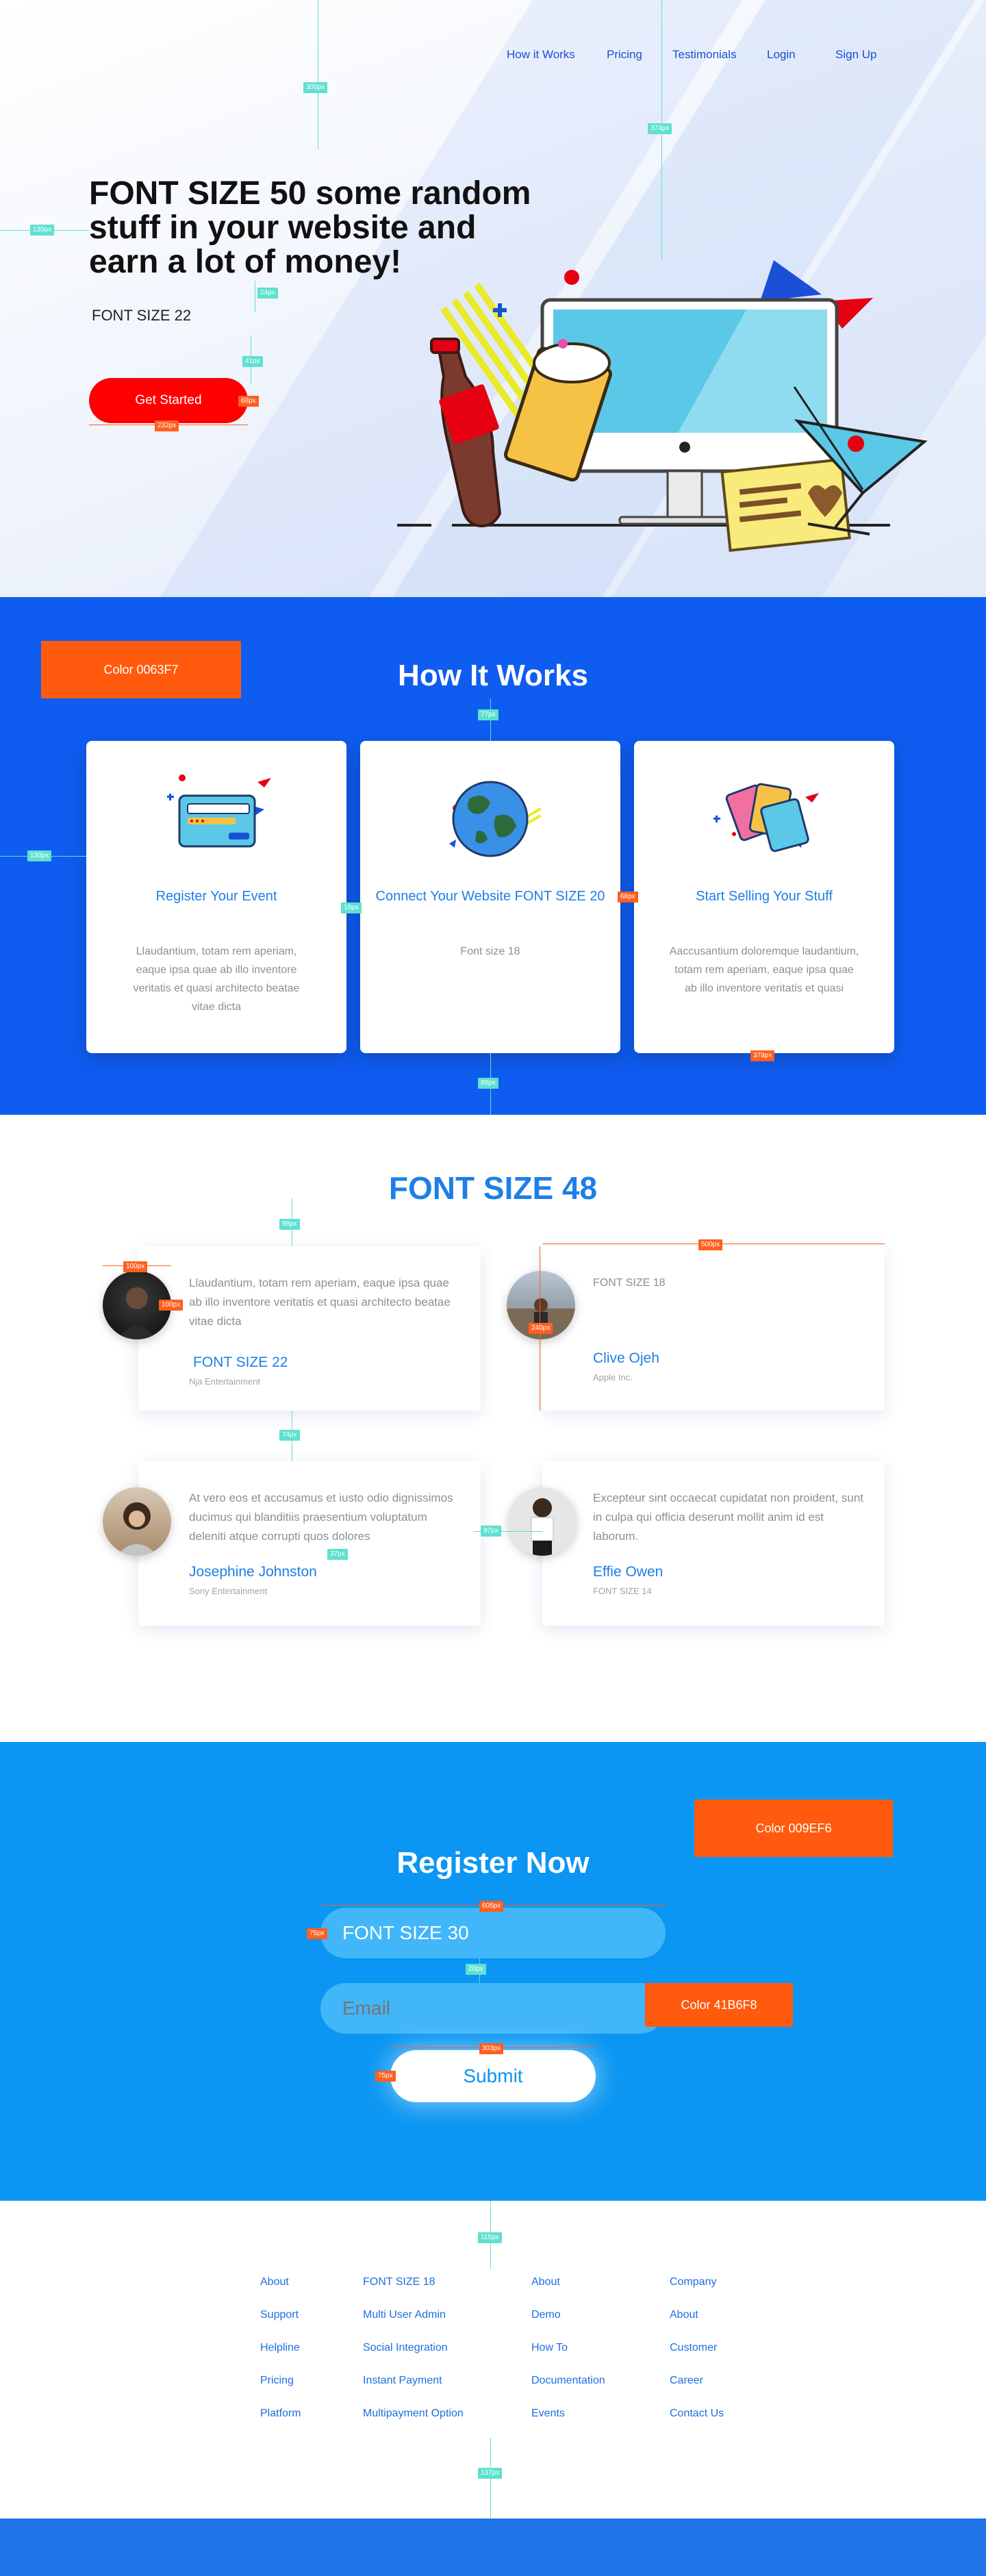 This screenshot has height=2576, width=986. Describe the element at coordinates (142, 315) in the screenshot. I see `hero-subtitle: FONT SIZE 22` at that location.